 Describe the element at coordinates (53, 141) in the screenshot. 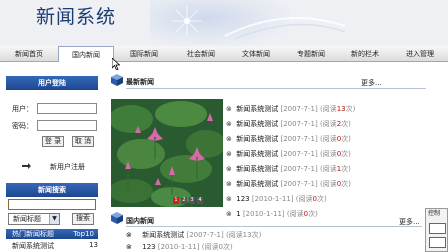

I see `login-button: 登 录` at that location.